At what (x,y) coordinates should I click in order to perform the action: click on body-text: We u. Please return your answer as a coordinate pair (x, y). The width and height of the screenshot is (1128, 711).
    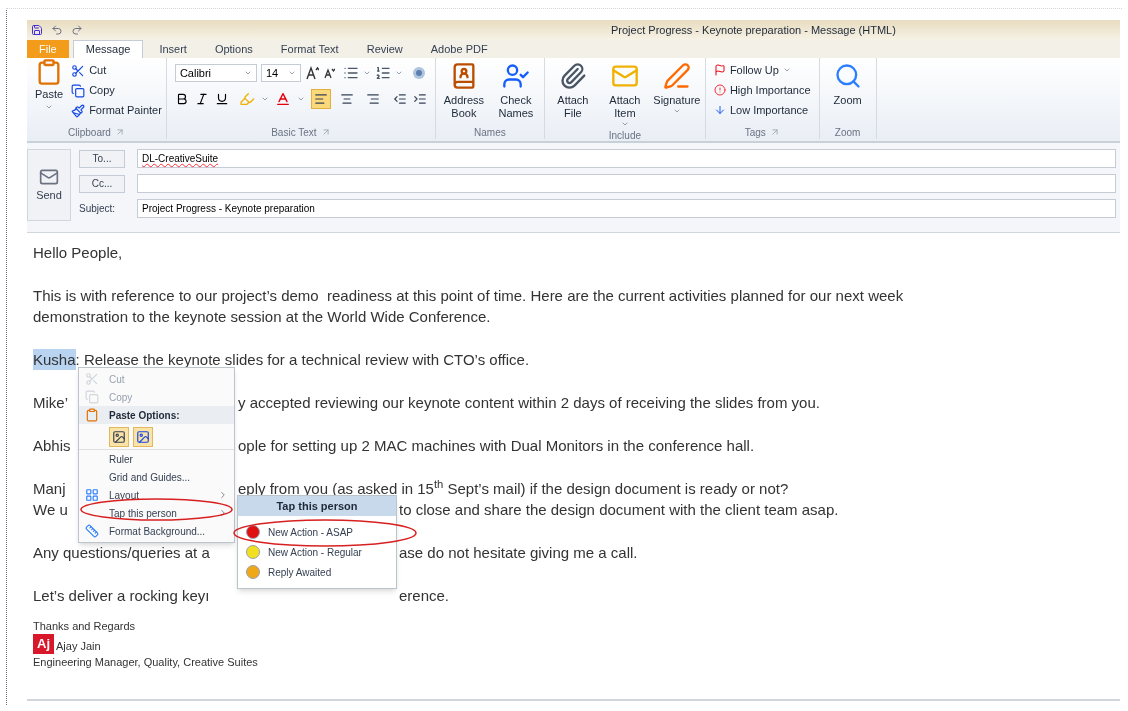
    Looking at the image, I should click on (50, 509).